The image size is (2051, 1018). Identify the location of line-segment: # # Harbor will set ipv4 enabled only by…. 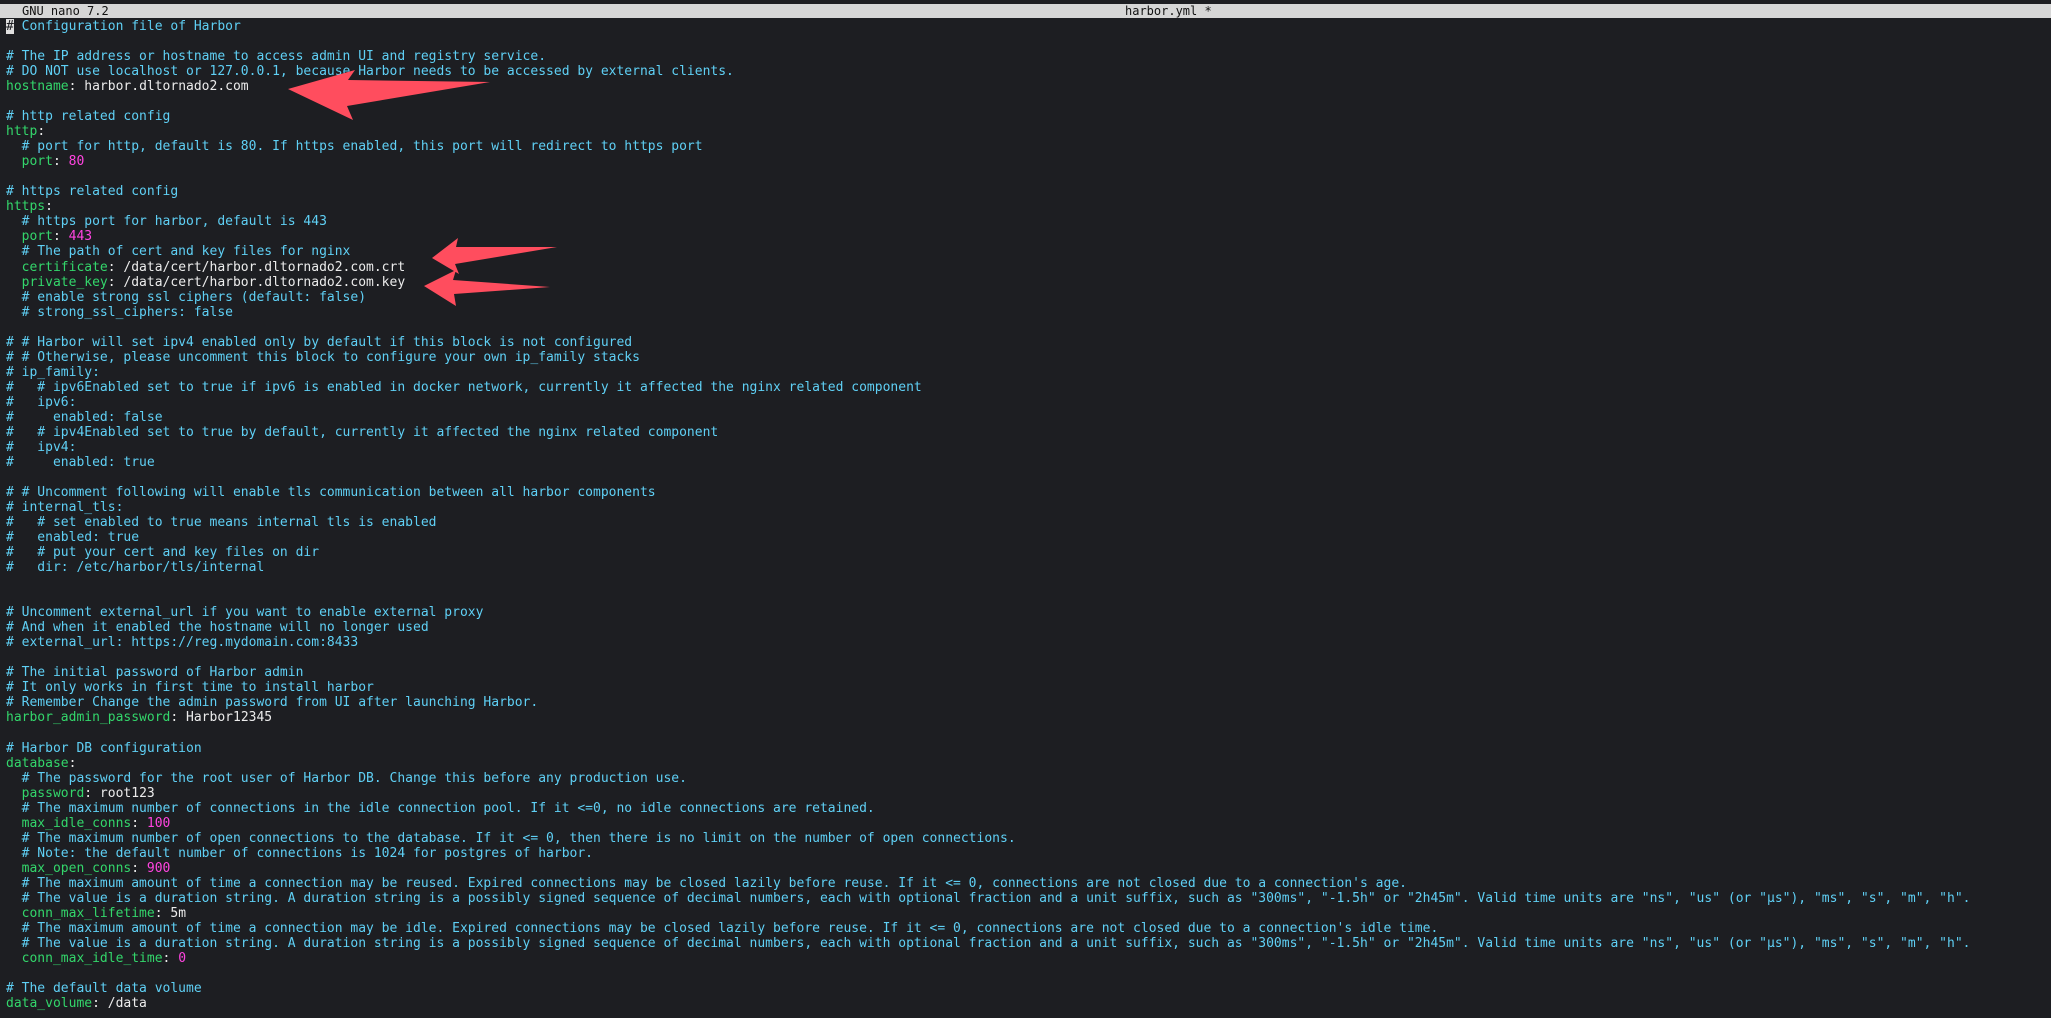
(319, 342).